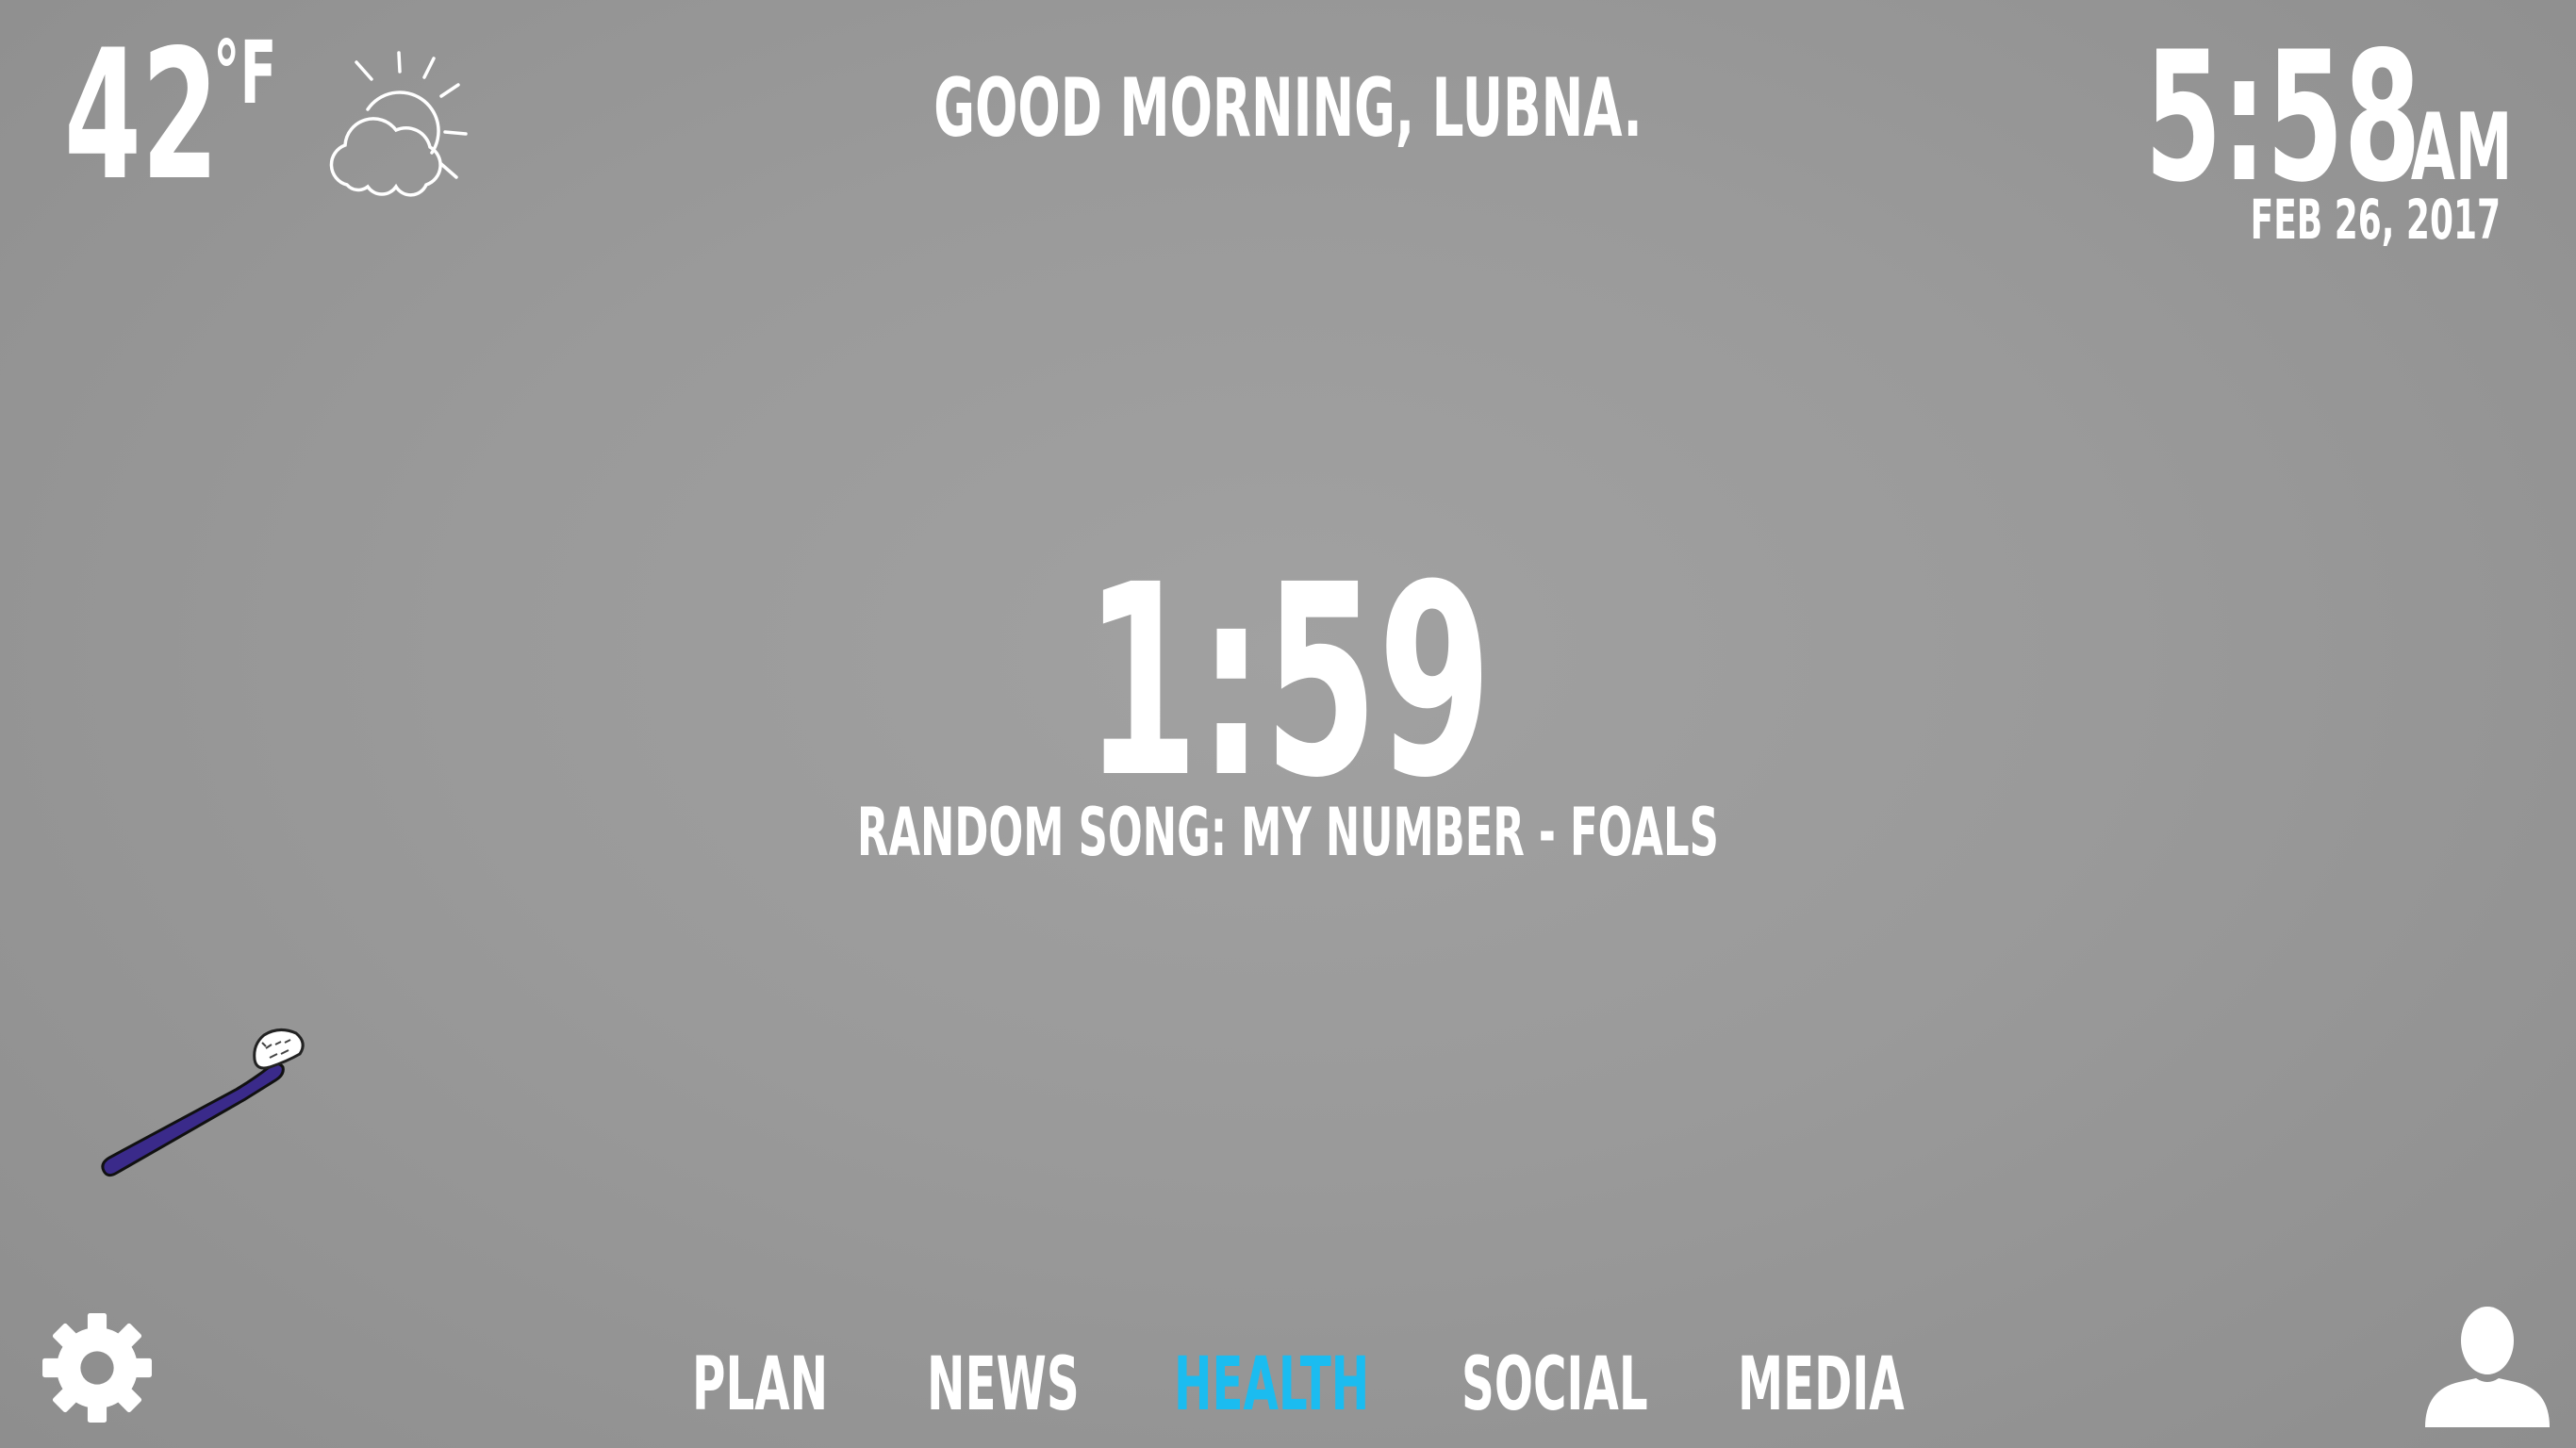 Image resolution: width=2576 pixels, height=1448 pixels. Describe the element at coordinates (2375, 220) in the screenshot. I see `clock-date: FEB 26, 2017` at that location.